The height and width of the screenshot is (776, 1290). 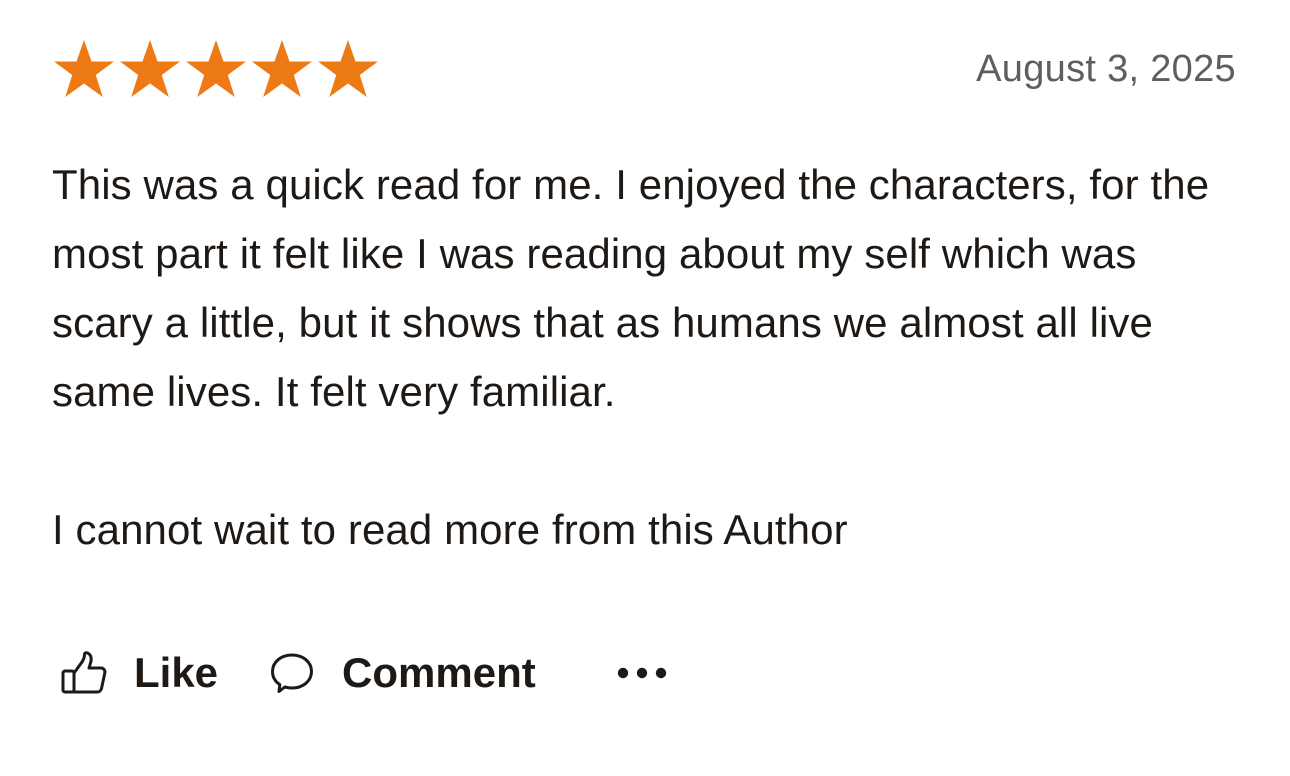 I want to click on star-rating, so click(x=216, y=69).